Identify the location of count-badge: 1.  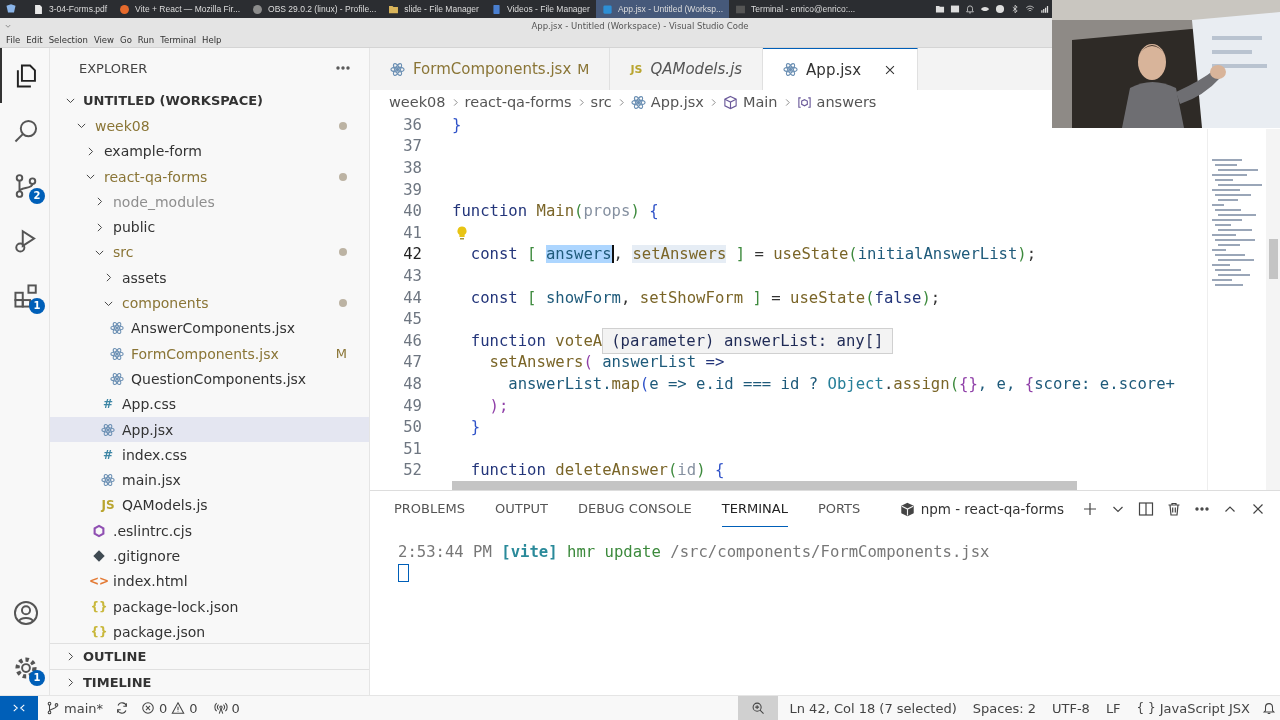
(37, 306).